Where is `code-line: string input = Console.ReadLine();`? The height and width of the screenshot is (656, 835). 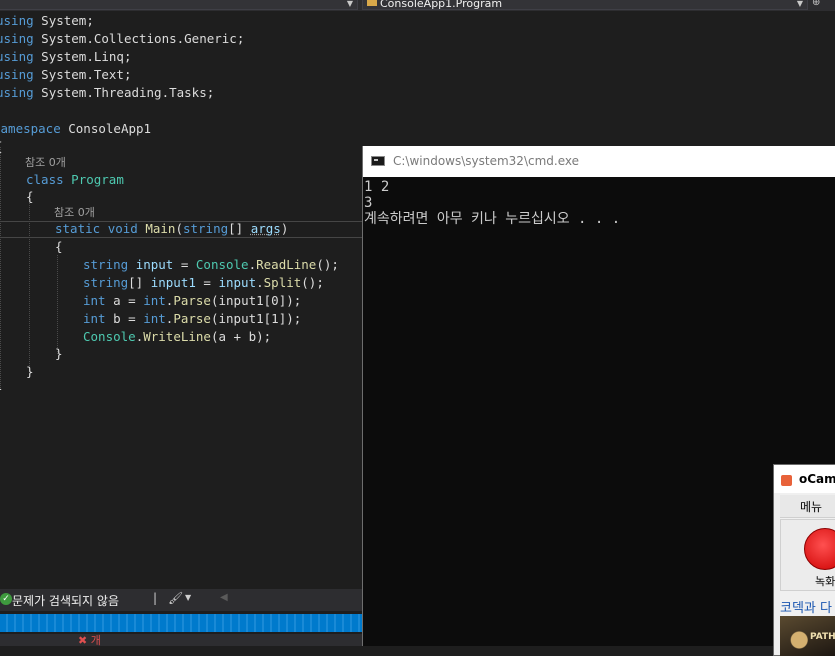
code-line: string input = Console.ReadLine(); is located at coordinates (211, 264).